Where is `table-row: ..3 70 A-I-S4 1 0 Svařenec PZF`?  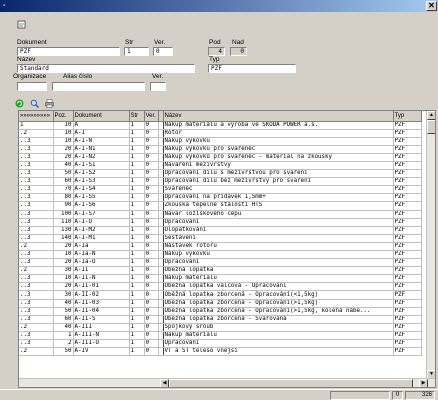
table-row: ..3 70 A-I-S4 1 0 Svařenec PZF is located at coordinates (220, 190).